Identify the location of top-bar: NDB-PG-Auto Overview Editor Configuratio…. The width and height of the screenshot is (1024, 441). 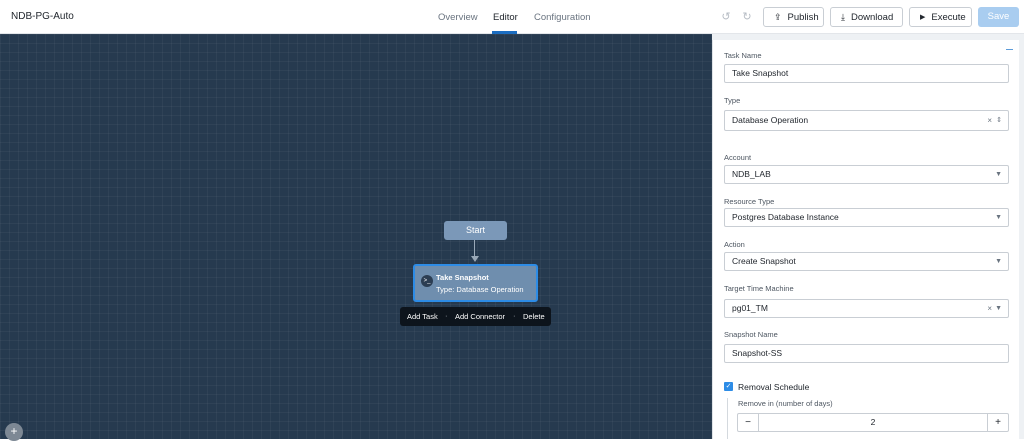
(512, 17).